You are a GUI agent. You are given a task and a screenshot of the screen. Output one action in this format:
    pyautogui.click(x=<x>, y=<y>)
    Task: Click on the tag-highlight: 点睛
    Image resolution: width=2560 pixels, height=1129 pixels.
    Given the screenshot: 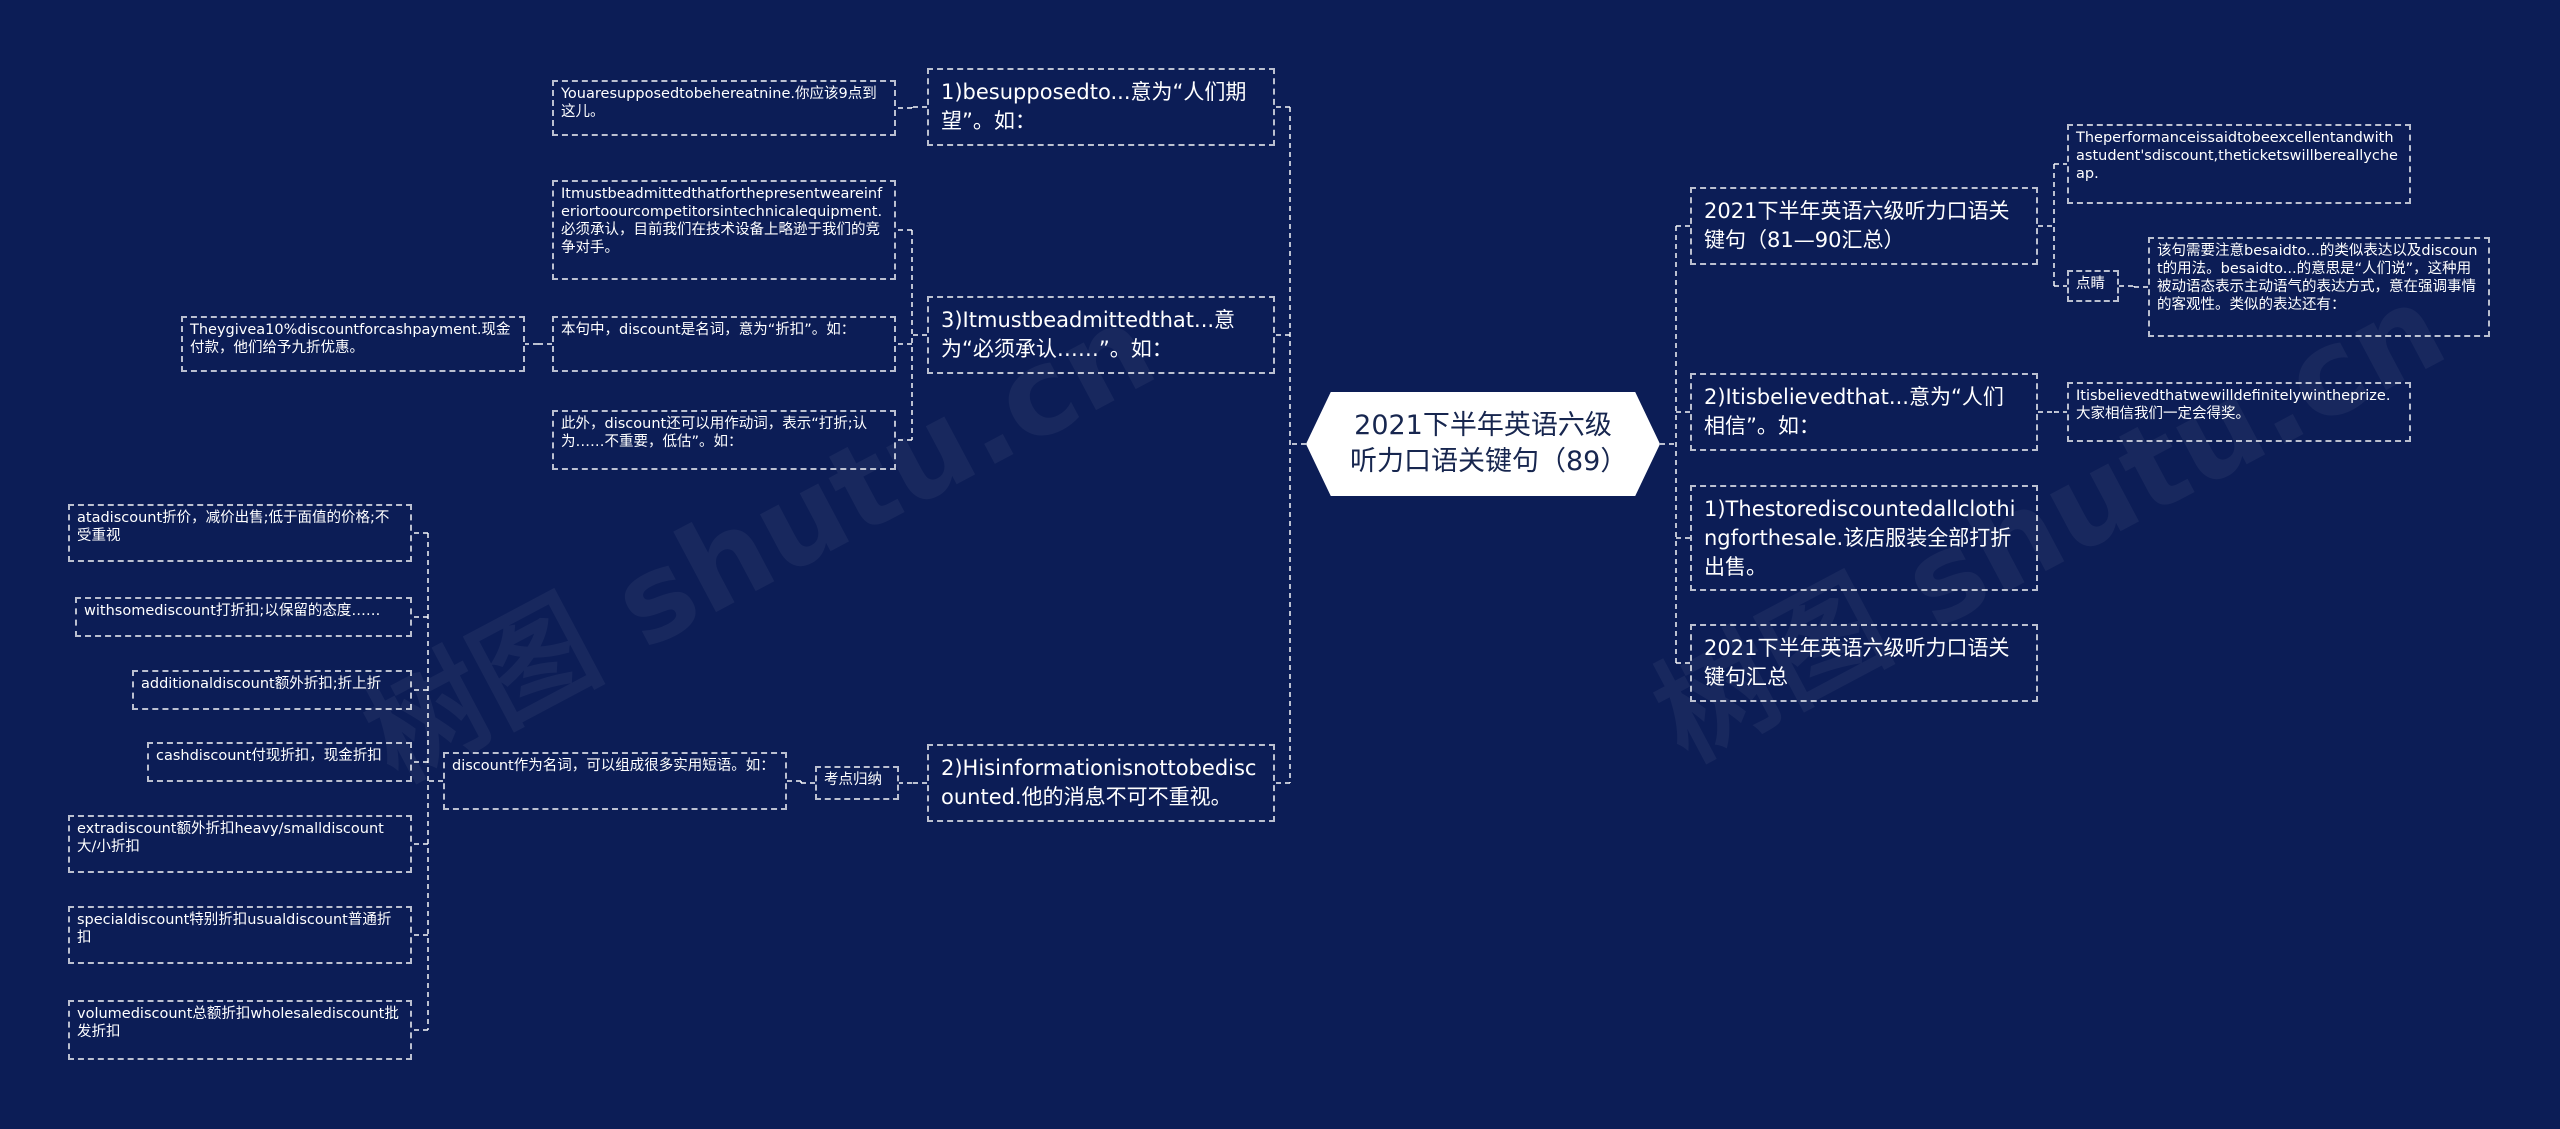 What is the action you would take?
    pyautogui.click(x=2093, y=286)
    